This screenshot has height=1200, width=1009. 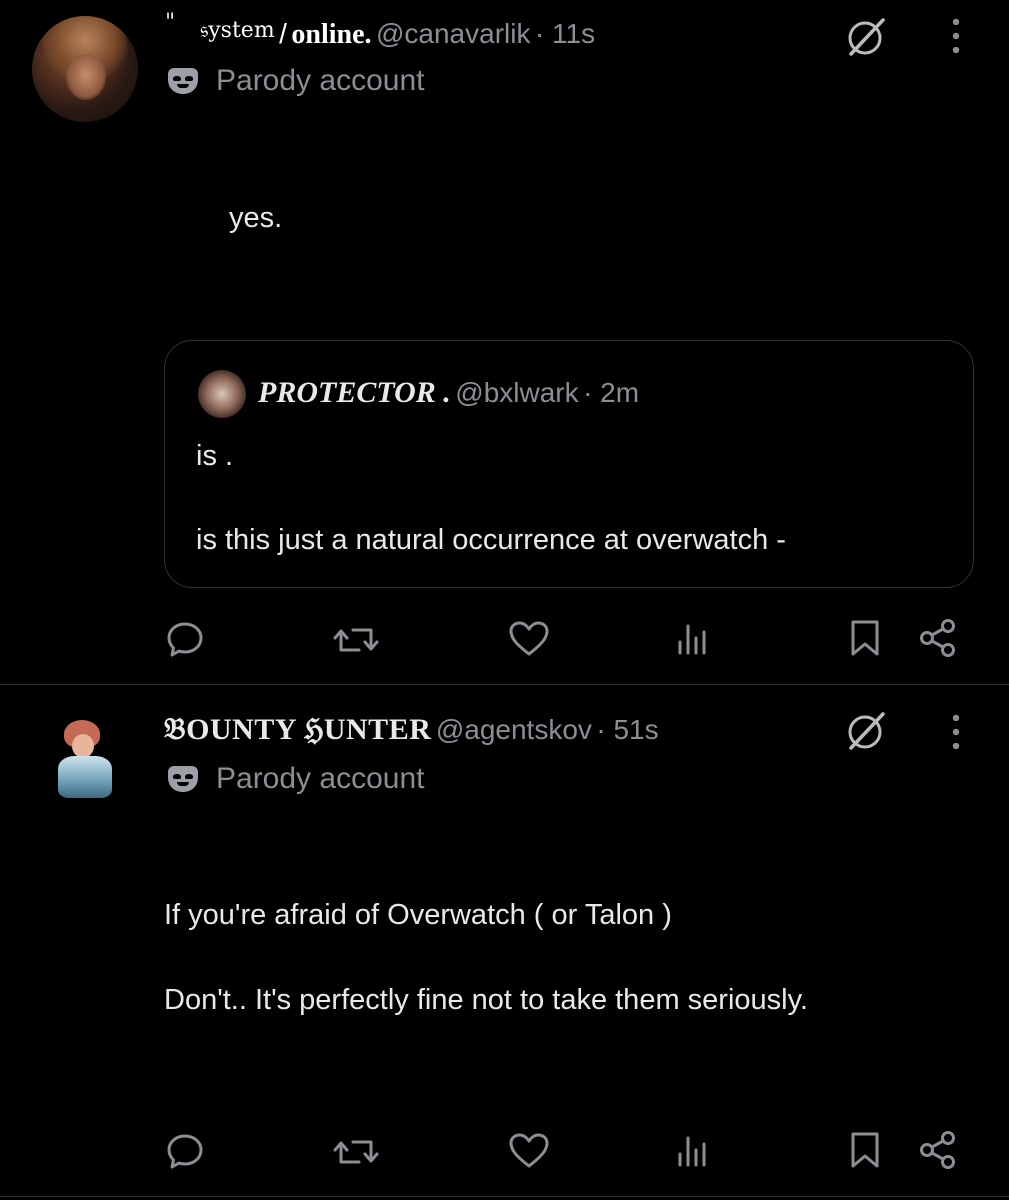 What do you see at coordinates (170, 22) in the screenshot?
I see `quote-mark: "` at bounding box center [170, 22].